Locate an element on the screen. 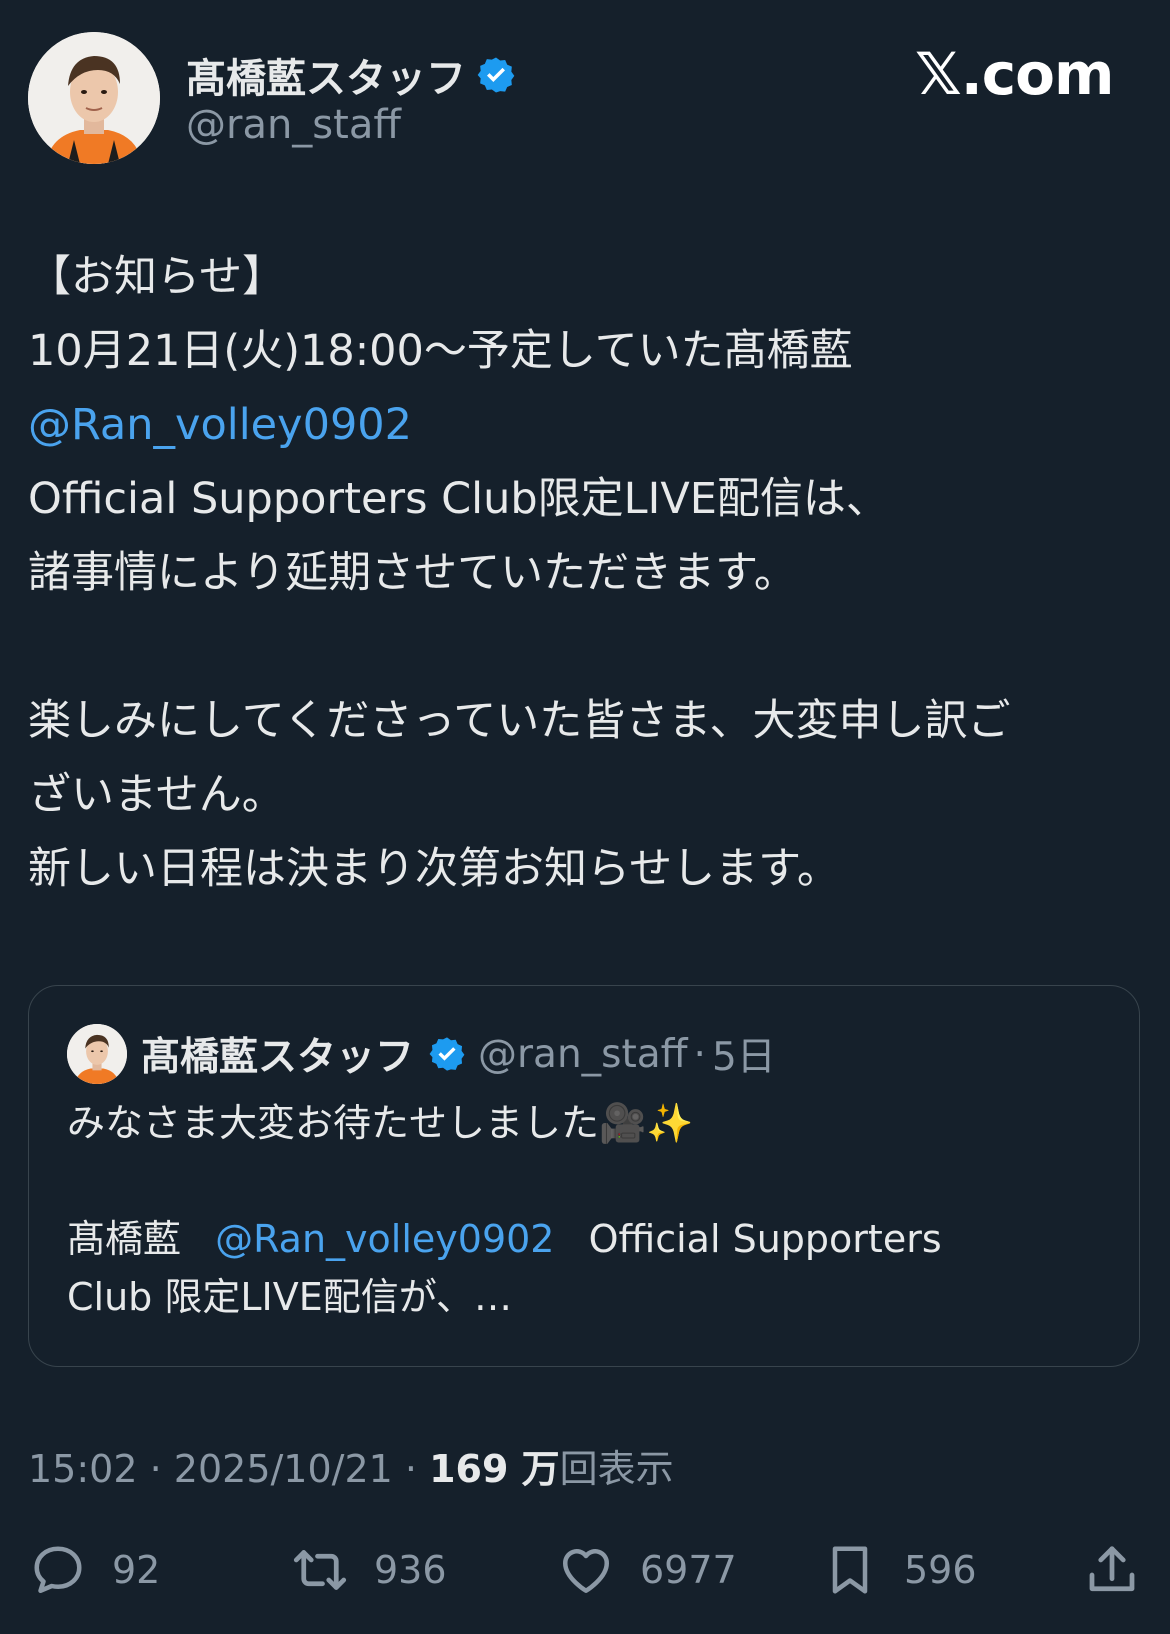 Image resolution: width=1170 pixels, height=1634 pixels. tweet-timestamp: 15:02 · 2025/10/21 · 169 万回表示 is located at coordinates (351, 1465).